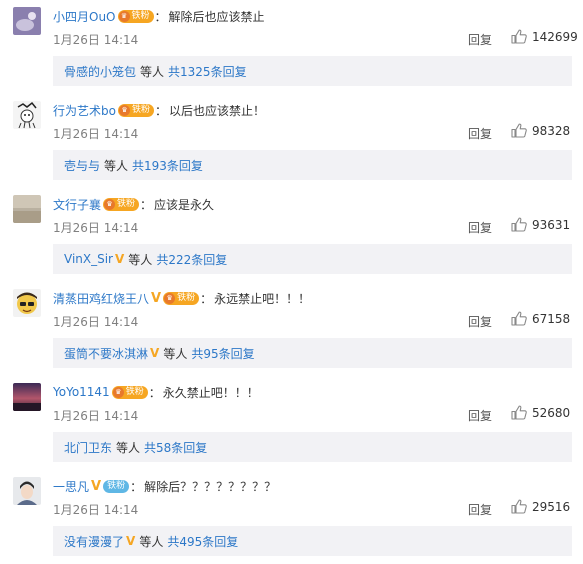 The width and height of the screenshot is (583, 564). Describe the element at coordinates (175, 447) in the screenshot. I see `reply-count-link: 共58条回复` at that location.